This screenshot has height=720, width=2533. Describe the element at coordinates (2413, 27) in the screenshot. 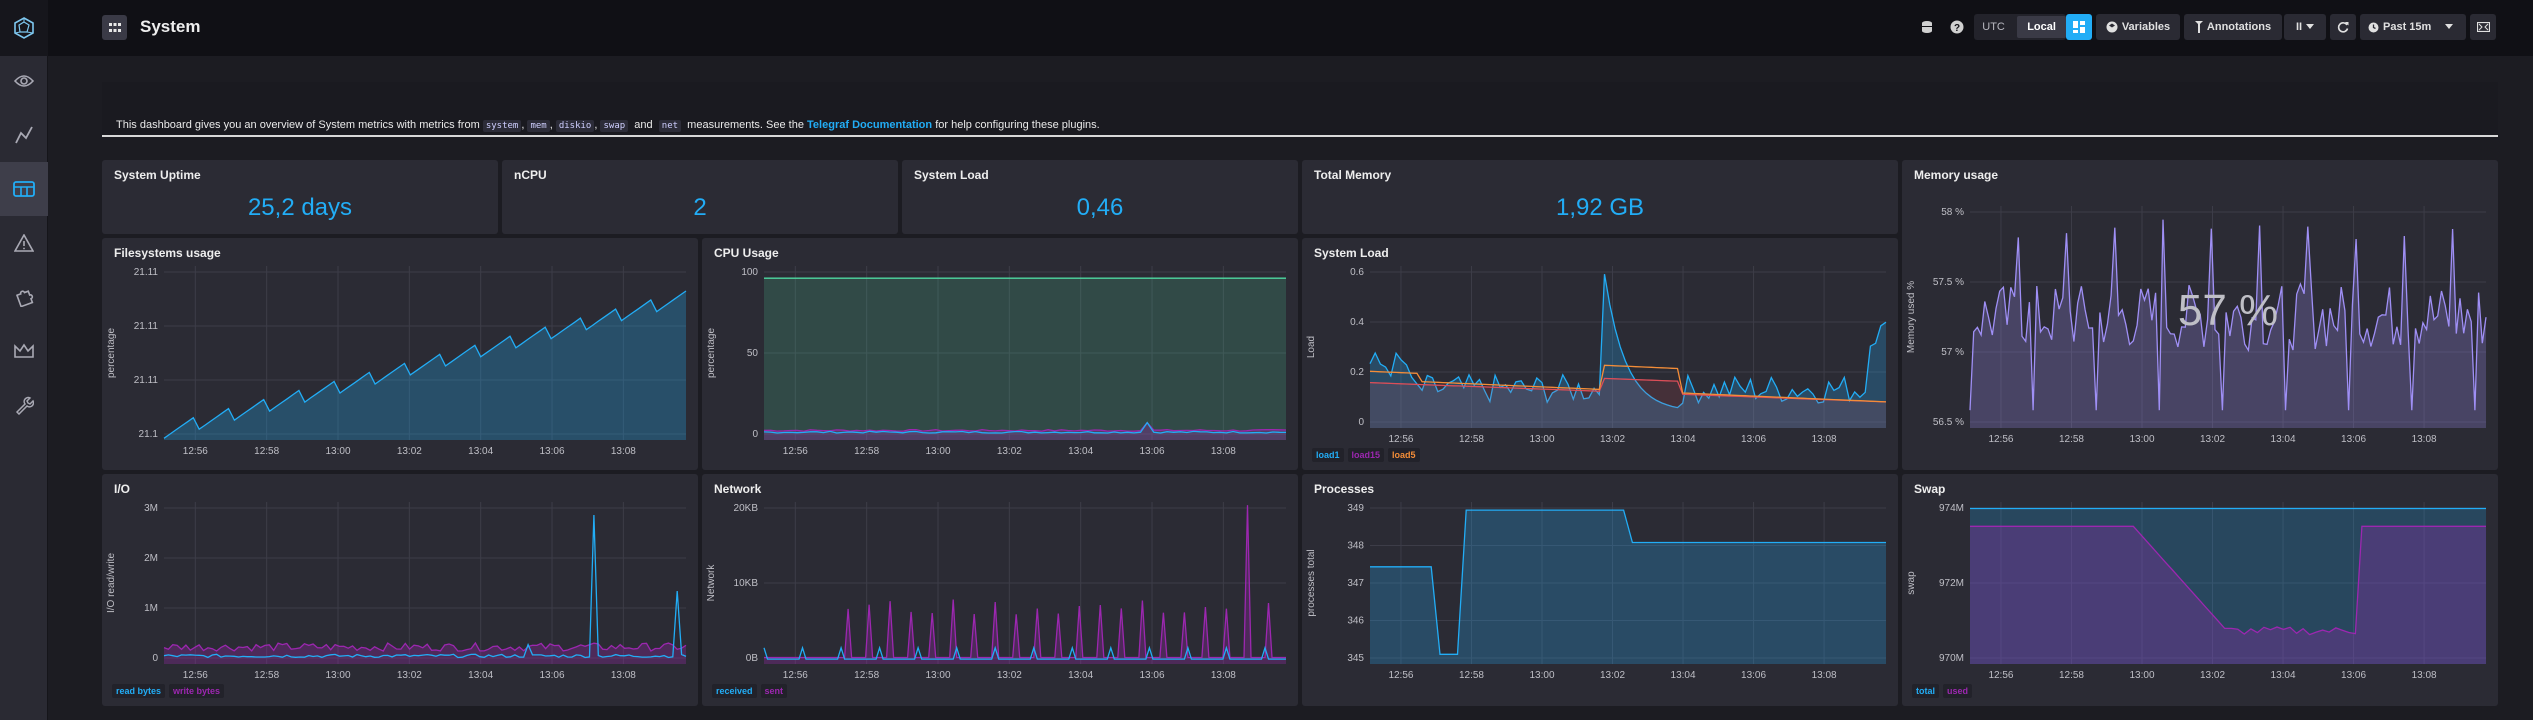

I see `time-range-dropdown: Past 15m` at that location.